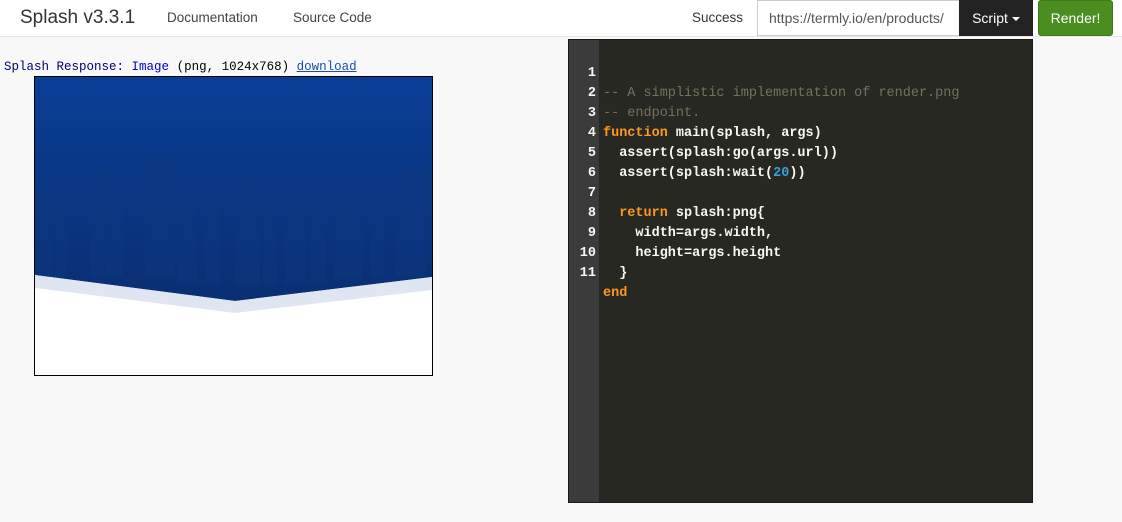  I want to click on code-line-11: 11 end, so click(800, 272).